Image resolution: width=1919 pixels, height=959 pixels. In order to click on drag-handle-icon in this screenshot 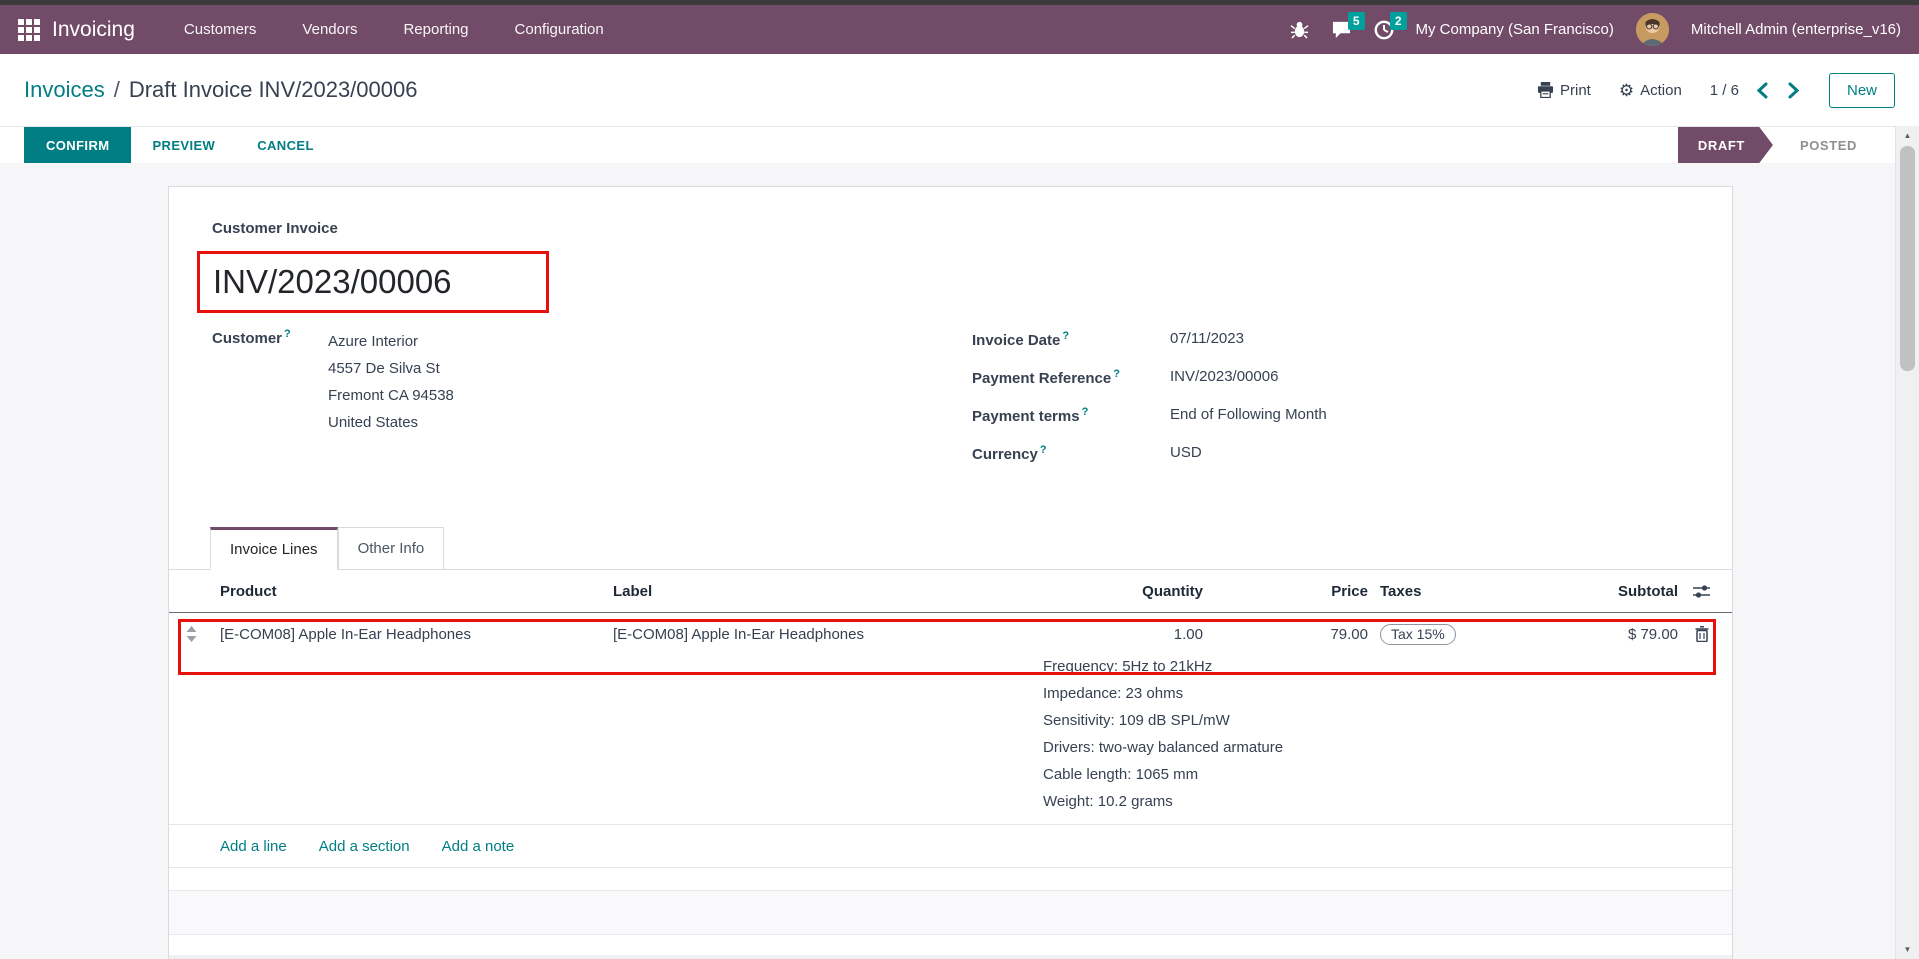, I will do `click(191, 634)`.